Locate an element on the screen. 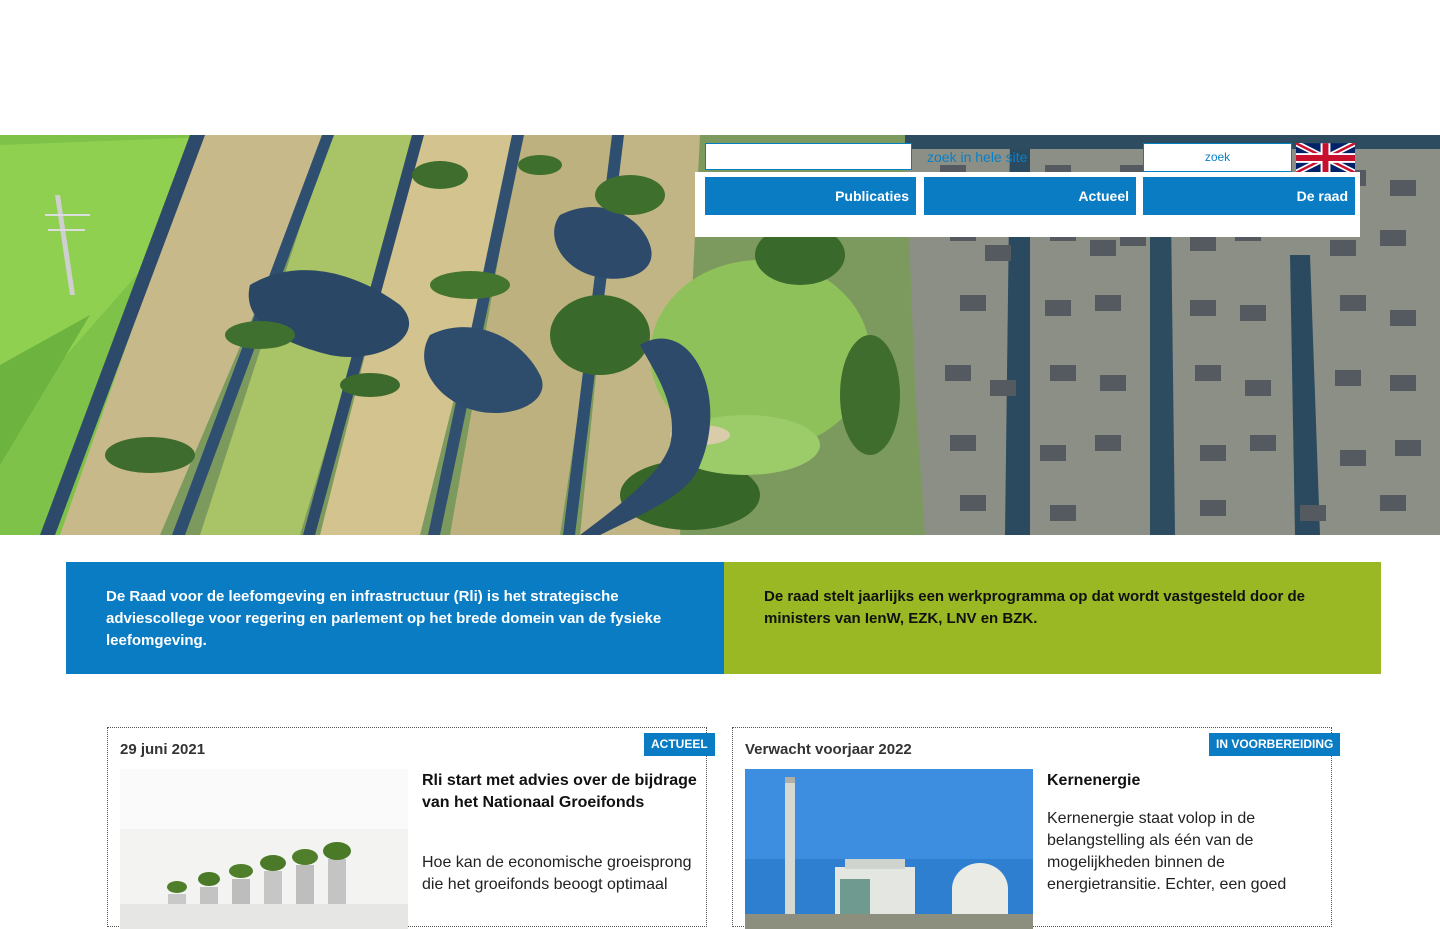 The width and height of the screenshot is (1440, 929). search-button: zoek is located at coordinates (1217, 157).